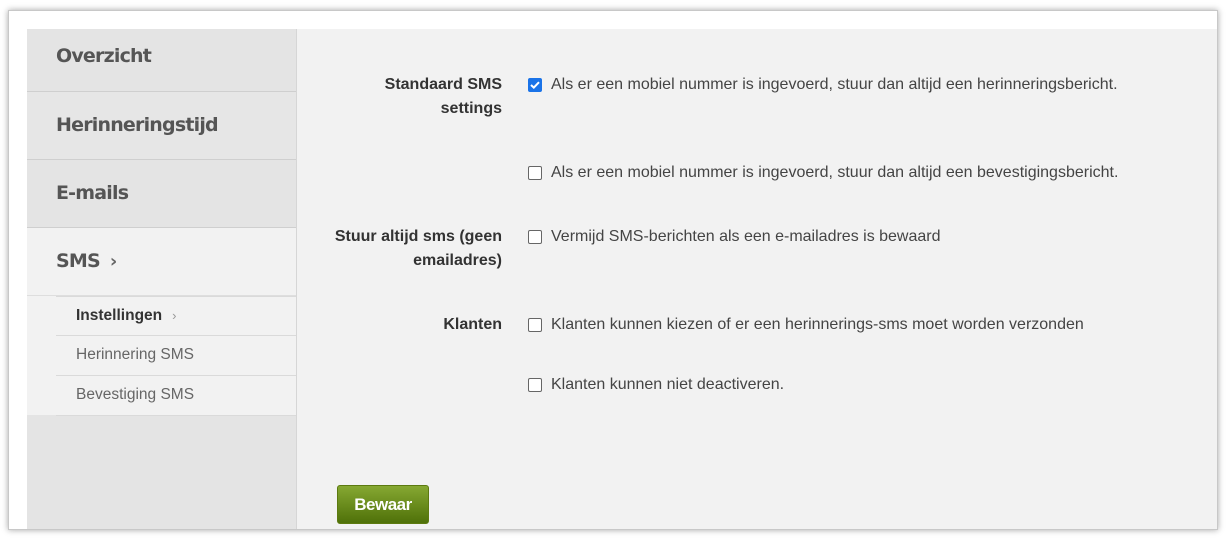 The image size is (1227, 538). What do you see at coordinates (135, 354) in the screenshot?
I see `subnav-item-label: Herinnering SMS` at bounding box center [135, 354].